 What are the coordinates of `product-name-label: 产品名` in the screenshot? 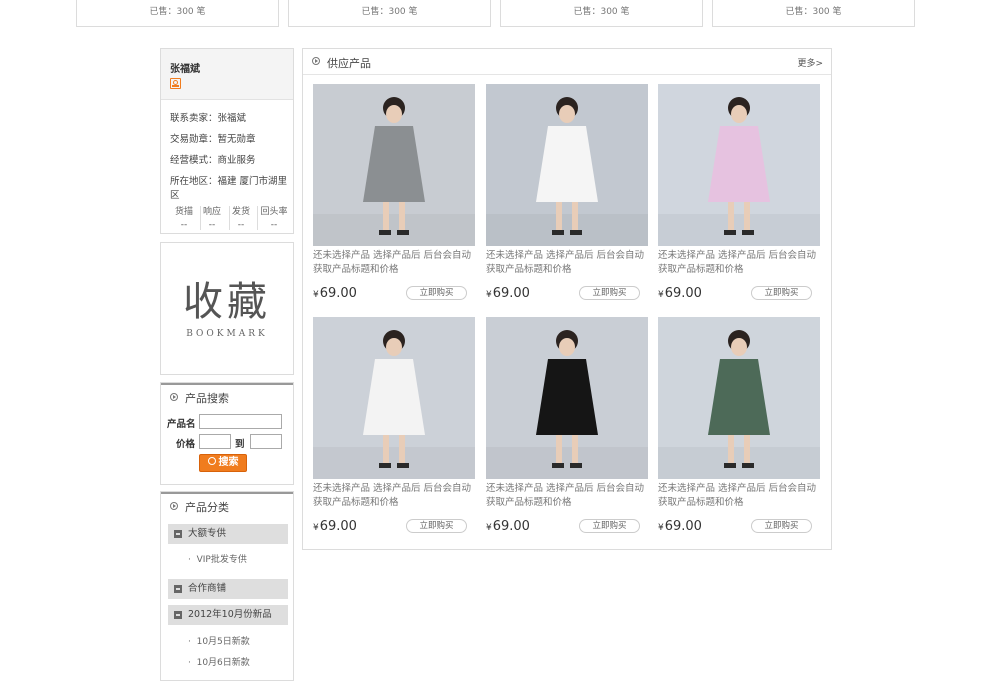 It's located at (181, 424).